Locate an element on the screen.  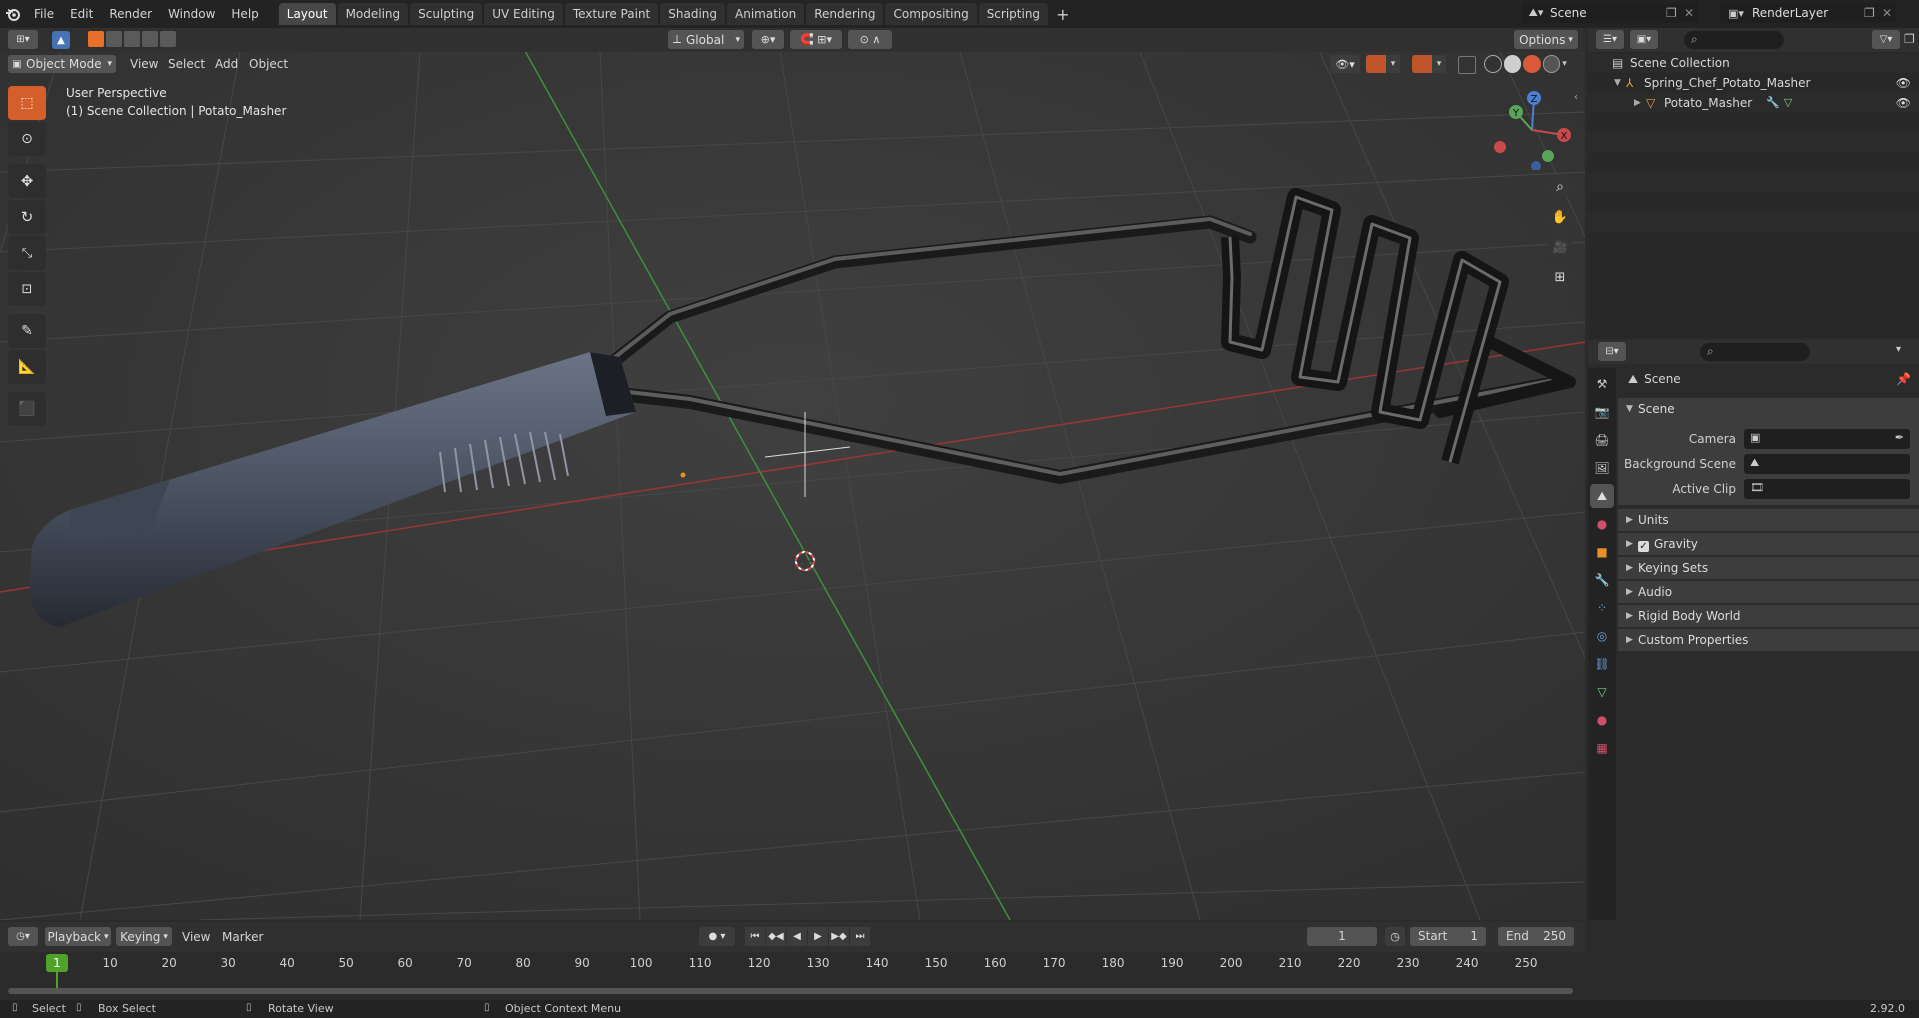
scene-tab-icon: ⛰ is located at coordinates (1602, 496).